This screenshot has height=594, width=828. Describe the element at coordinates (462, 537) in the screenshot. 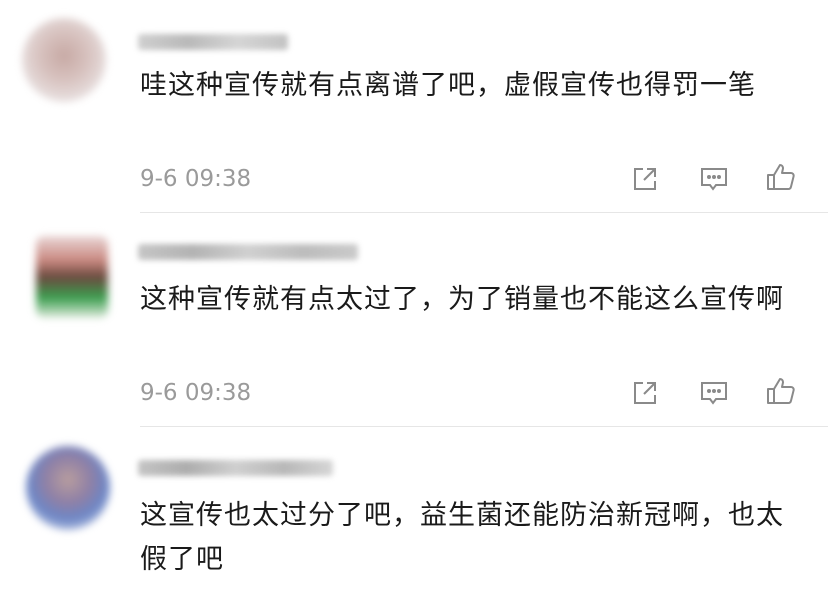

I see `comment-text: 这宣传也太过分了吧，益生菌还能防治新冠啊，也太假了吧` at that location.